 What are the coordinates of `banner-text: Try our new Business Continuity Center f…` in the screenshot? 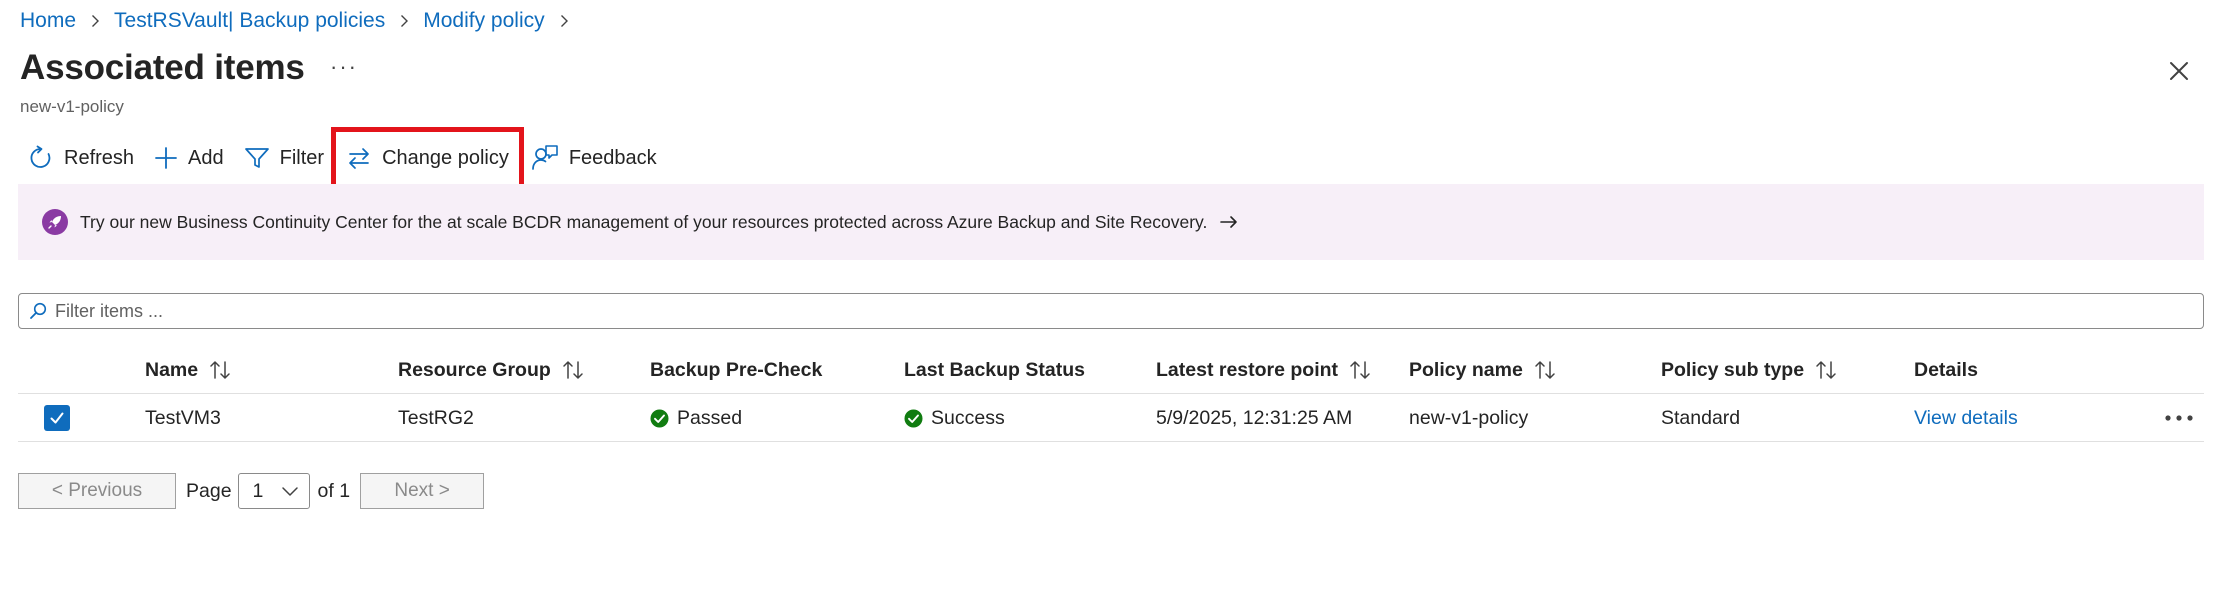 It's located at (644, 221).